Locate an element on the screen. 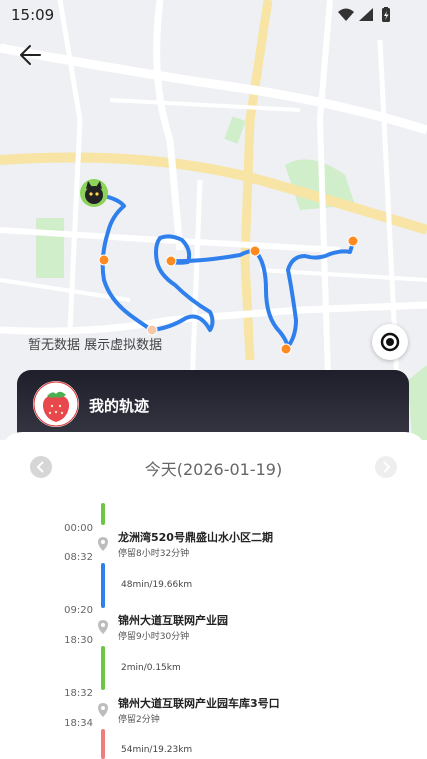 The image size is (427, 759). avatar is located at coordinates (56, 404).